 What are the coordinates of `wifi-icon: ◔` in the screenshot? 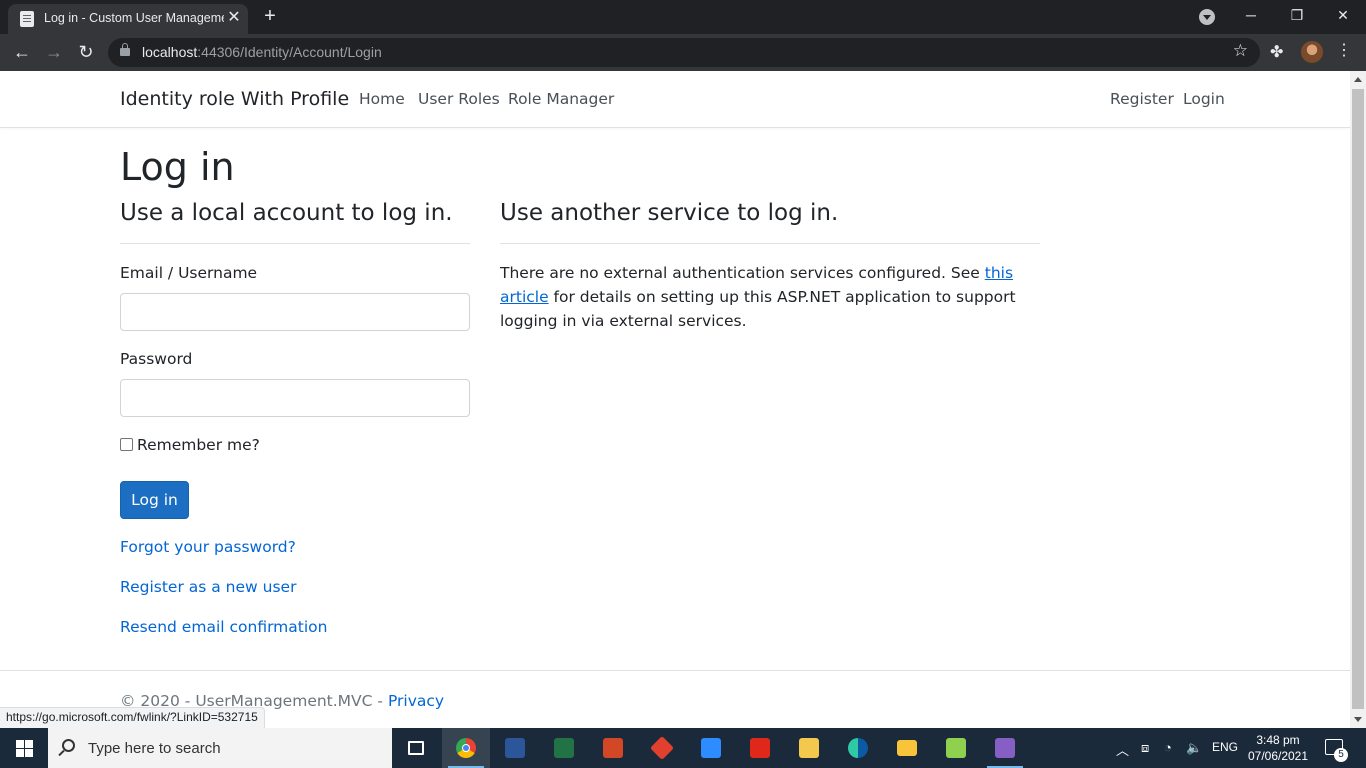 It's located at (1168, 747).